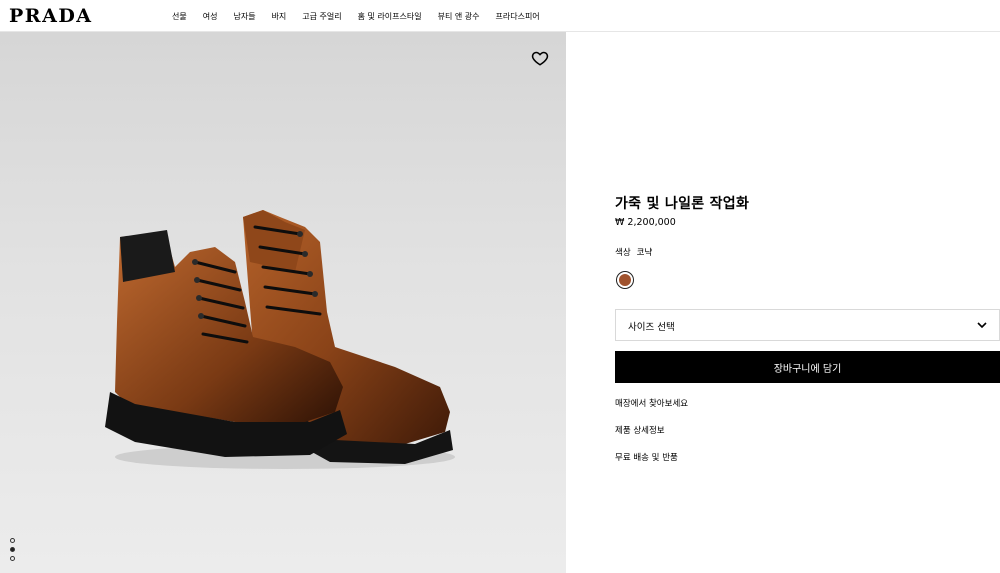 This screenshot has height=573, width=1000. What do you see at coordinates (644, 253) in the screenshot?
I see `color-value: 코냑` at bounding box center [644, 253].